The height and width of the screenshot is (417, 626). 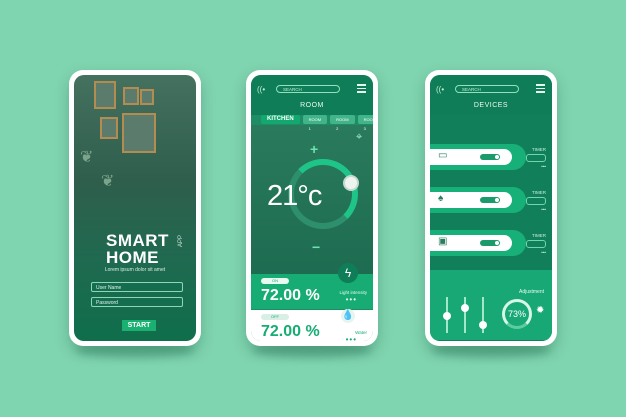 I want to click on page-title: ROOM, so click(x=312, y=105).